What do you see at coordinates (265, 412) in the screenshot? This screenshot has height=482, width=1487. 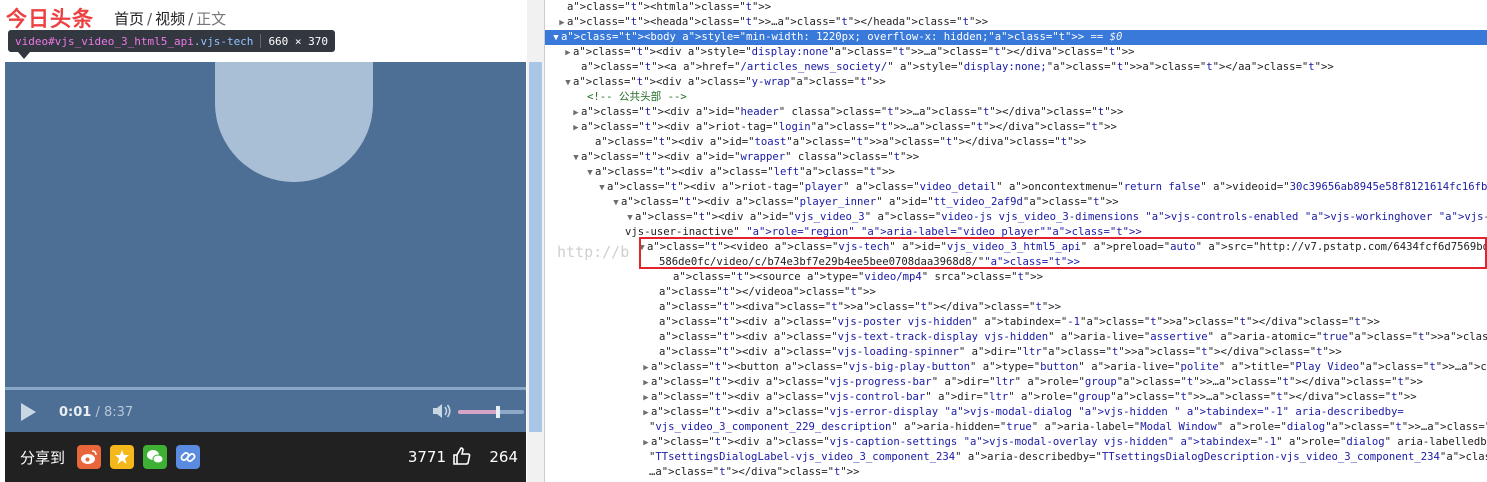 I see `video-control-bar: 0:01 / 8:37` at bounding box center [265, 412].